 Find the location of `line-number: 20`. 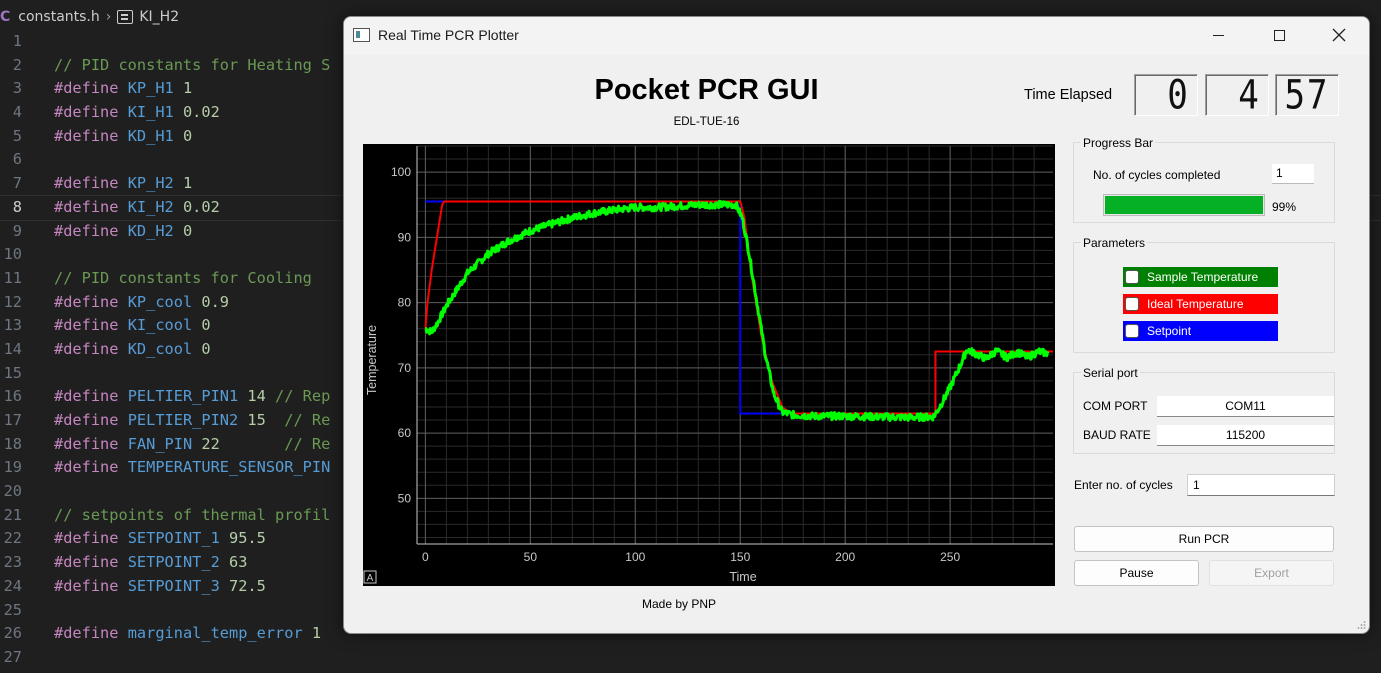

line-number: 20 is located at coordinates (12, 491).